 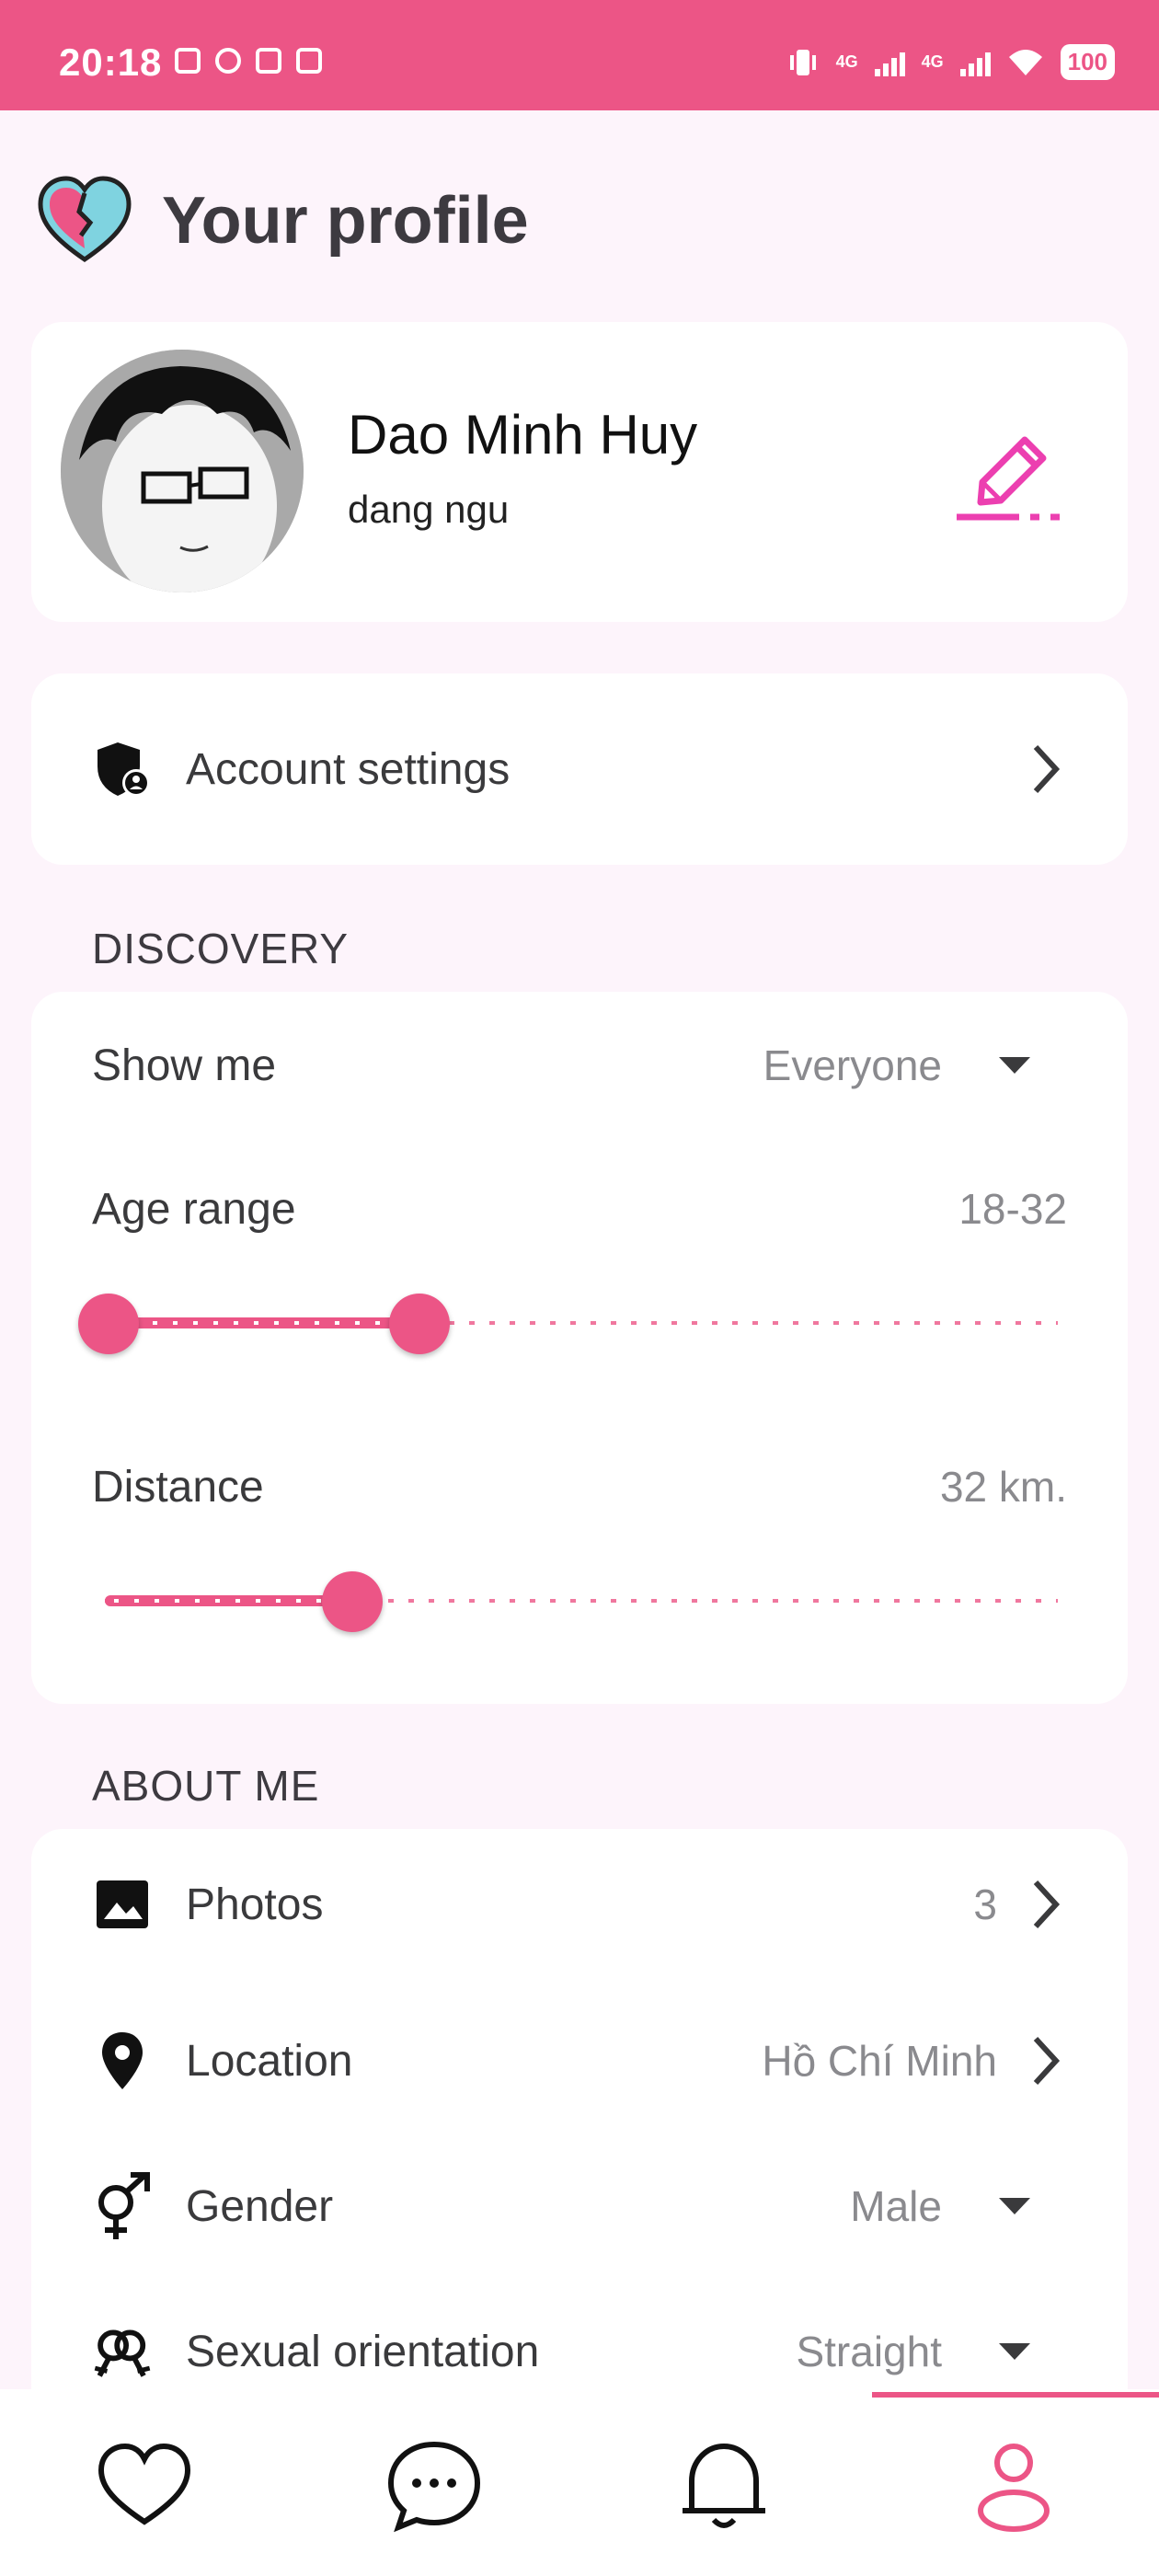 I want to click on photos-count: 3, so click(x=985, y=1904).